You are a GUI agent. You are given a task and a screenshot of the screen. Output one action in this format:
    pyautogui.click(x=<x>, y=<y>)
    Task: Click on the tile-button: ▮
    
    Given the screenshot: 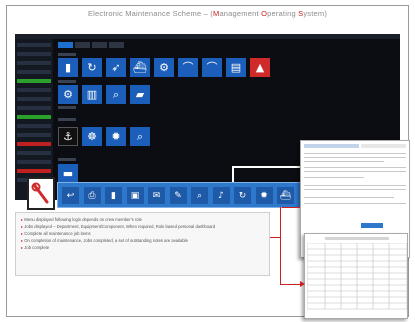 What is the action you would take?
    pyautogui.click(x=68, y=67)
    